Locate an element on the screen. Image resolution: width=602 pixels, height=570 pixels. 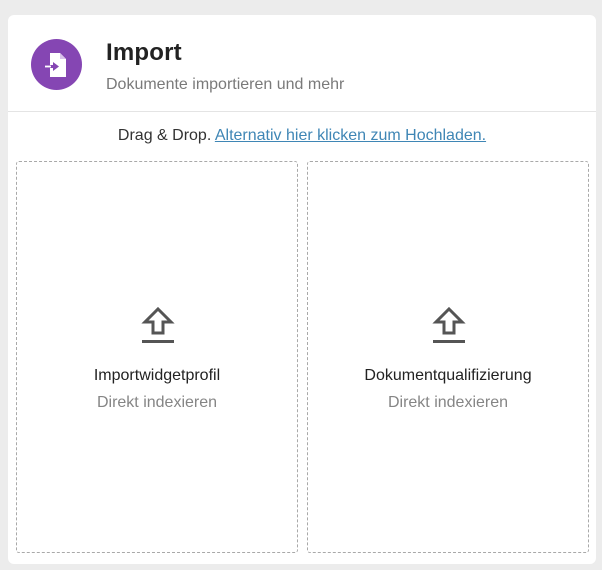
dropzone-label: Dokumentqualifizierung is located at coordinates (448, 375).